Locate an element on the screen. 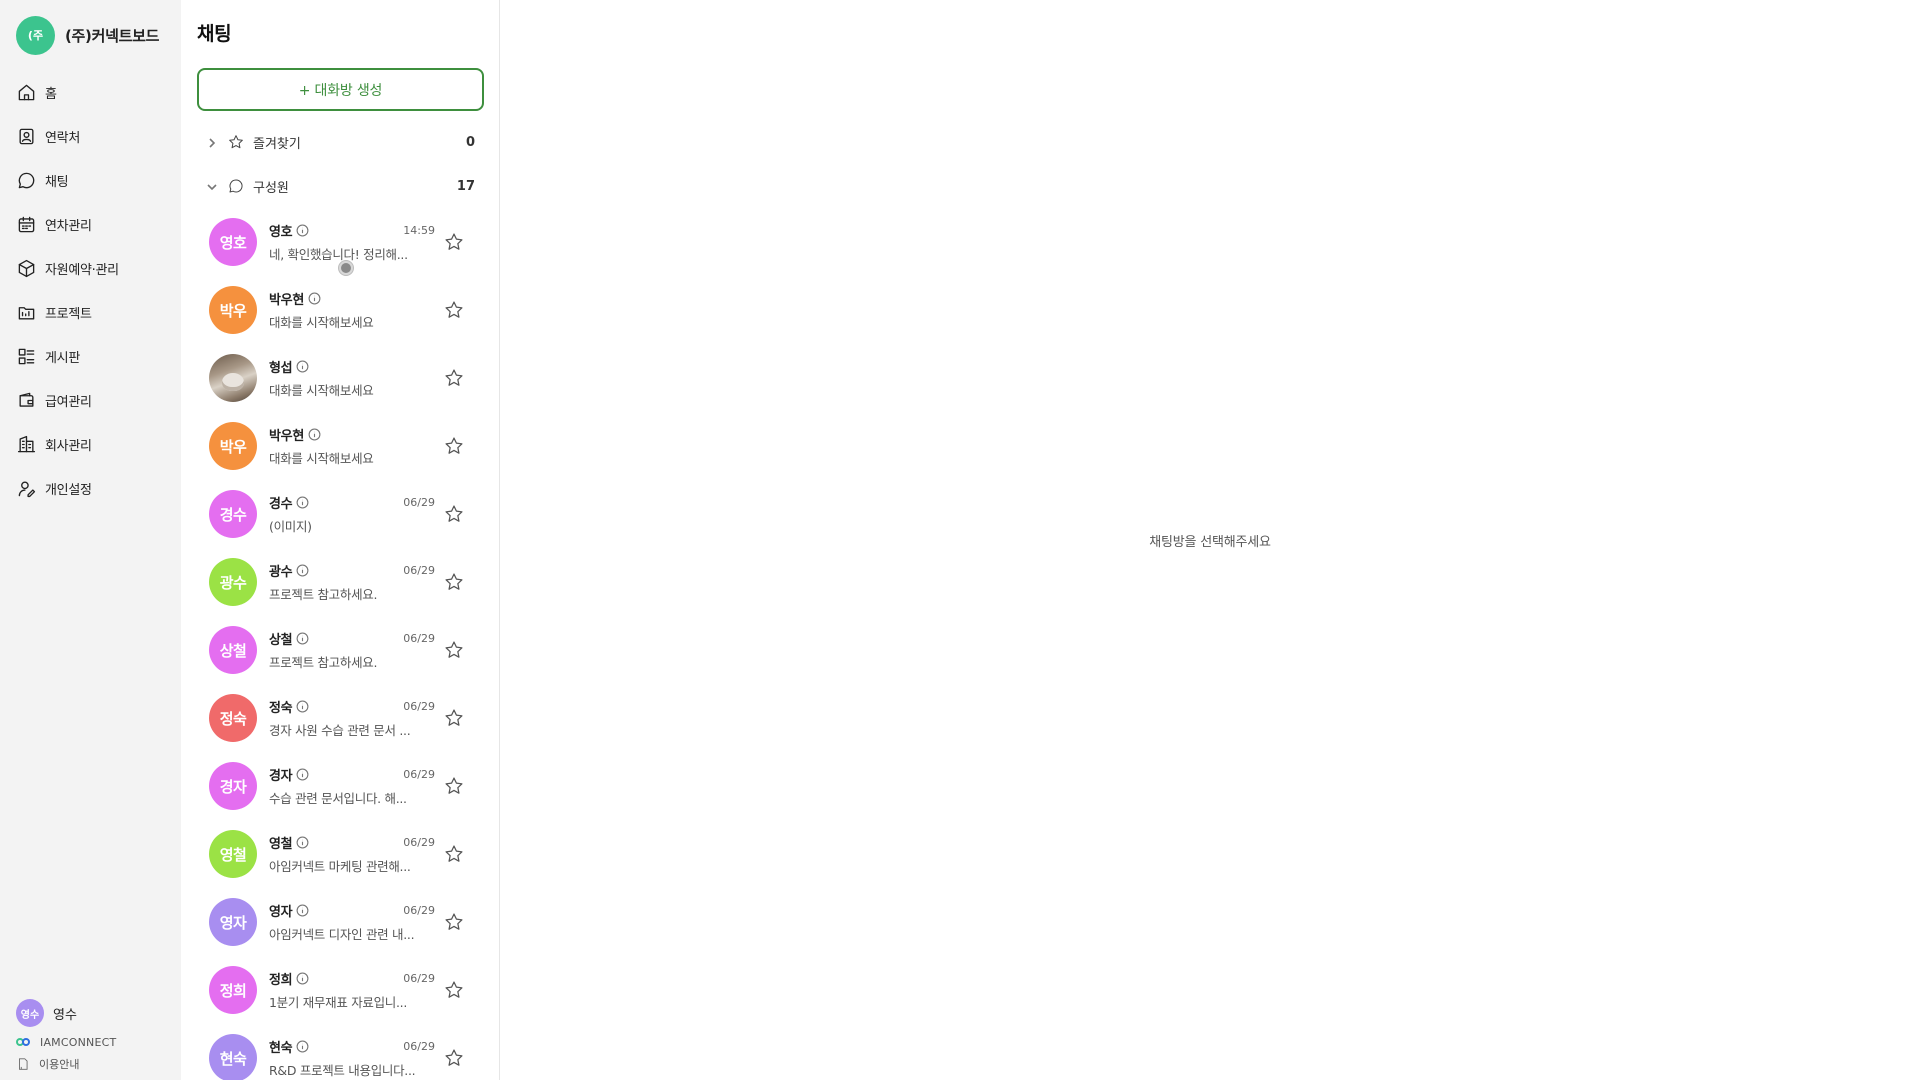  avatar: 영자 is located at coordinates (233, 922).